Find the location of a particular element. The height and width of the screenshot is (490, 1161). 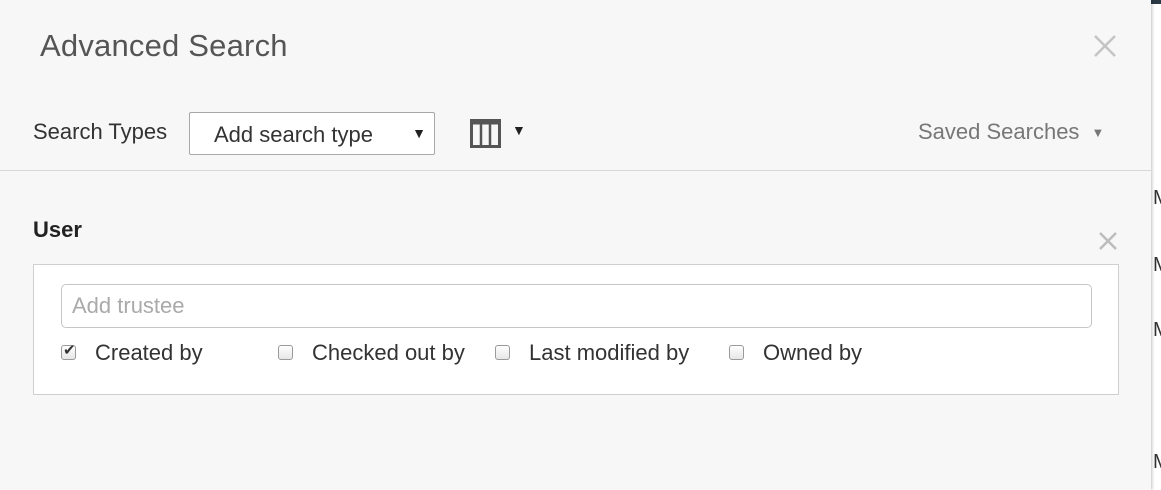

close-dialog-button is located at coordinates (1105, 46).